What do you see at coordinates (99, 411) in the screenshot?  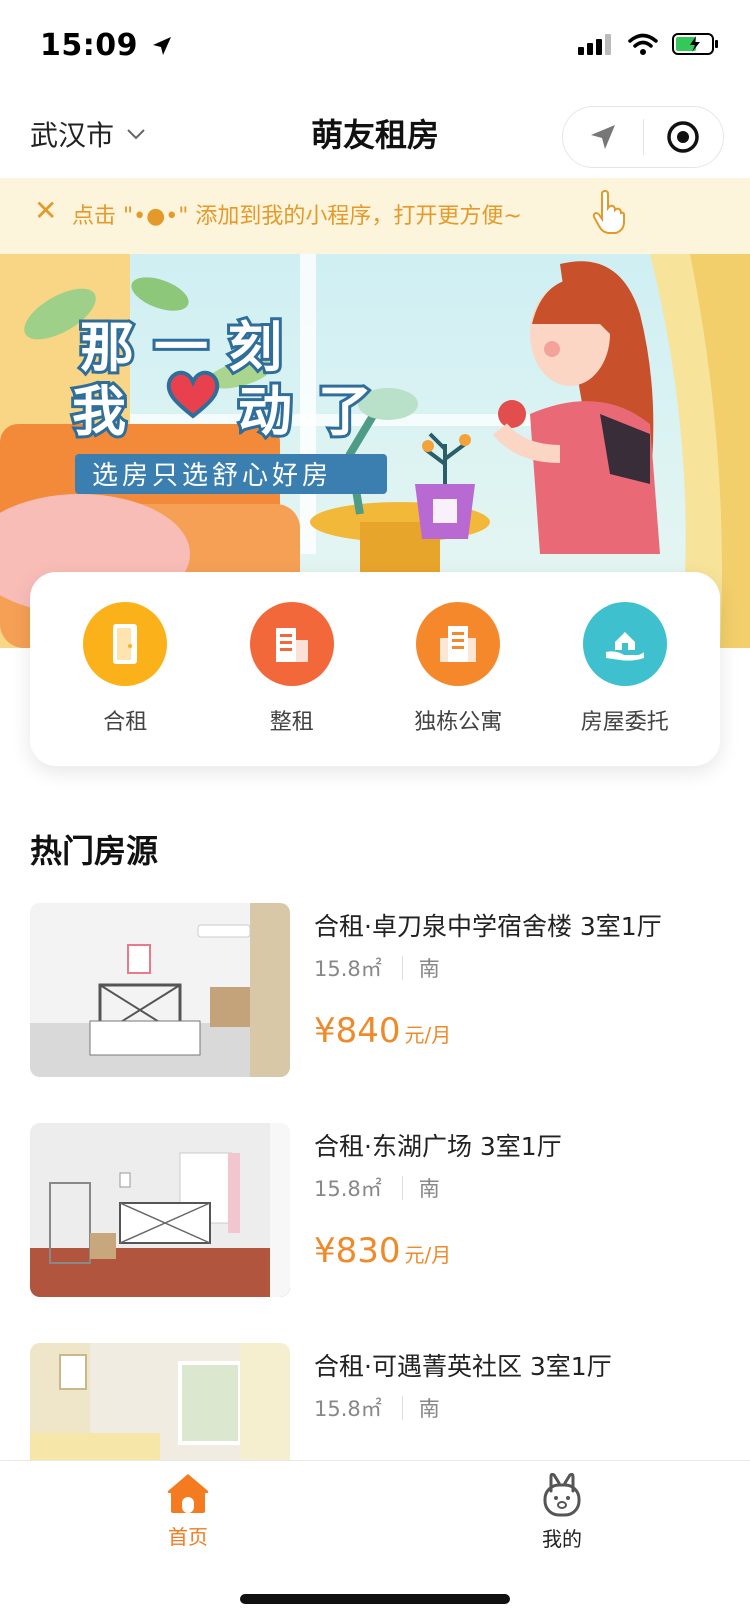 I see `hero-line2a: 我` at bounding box center [99, 411].